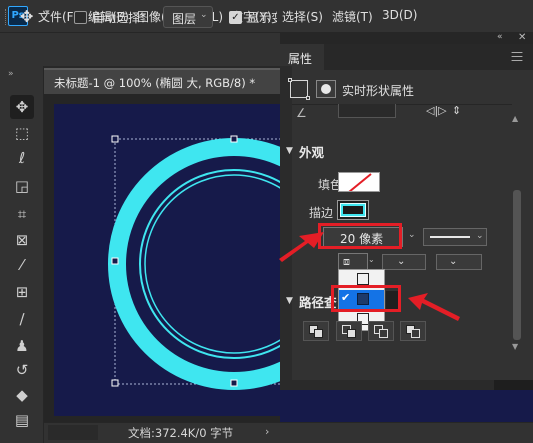  Describe the element at coordinates (181, 433) in the screenshot. I see `document-size-status: 文档:372.4K/0 字节` at that location.